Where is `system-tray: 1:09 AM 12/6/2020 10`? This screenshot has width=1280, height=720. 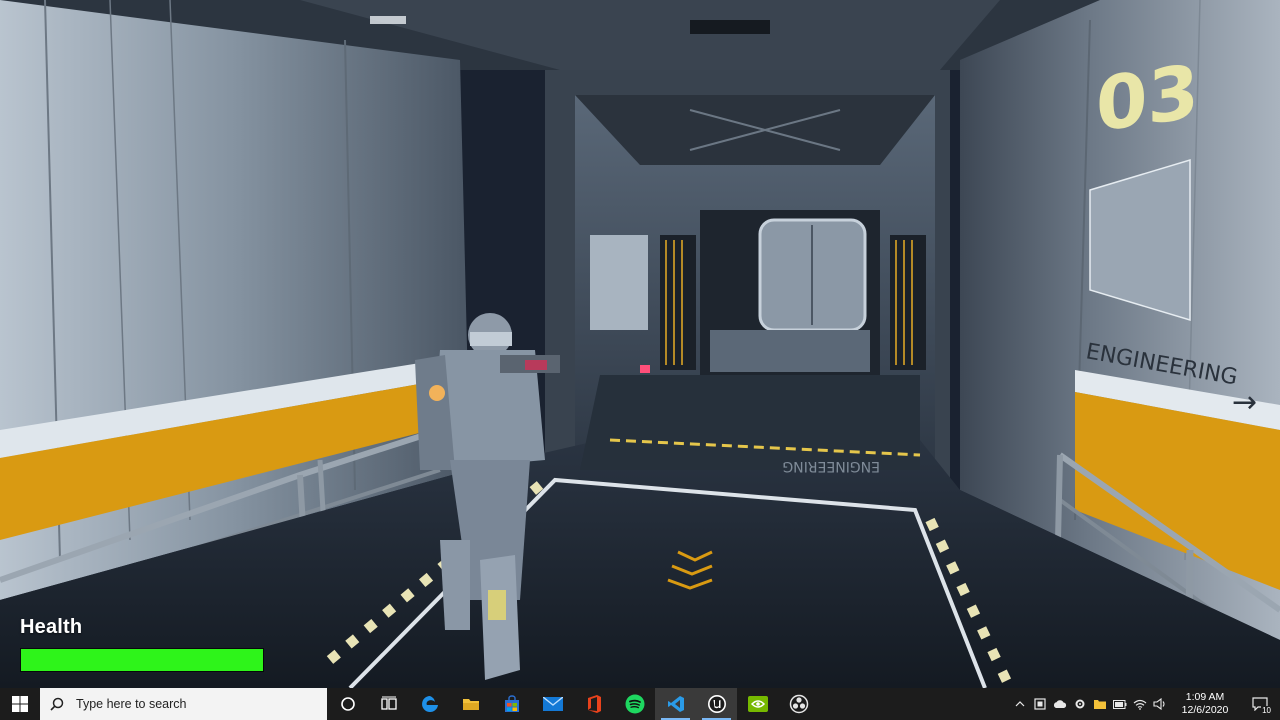
system-tray: 1:09 AM 12/6/2020 10 is located at coordinates (1145, 704).